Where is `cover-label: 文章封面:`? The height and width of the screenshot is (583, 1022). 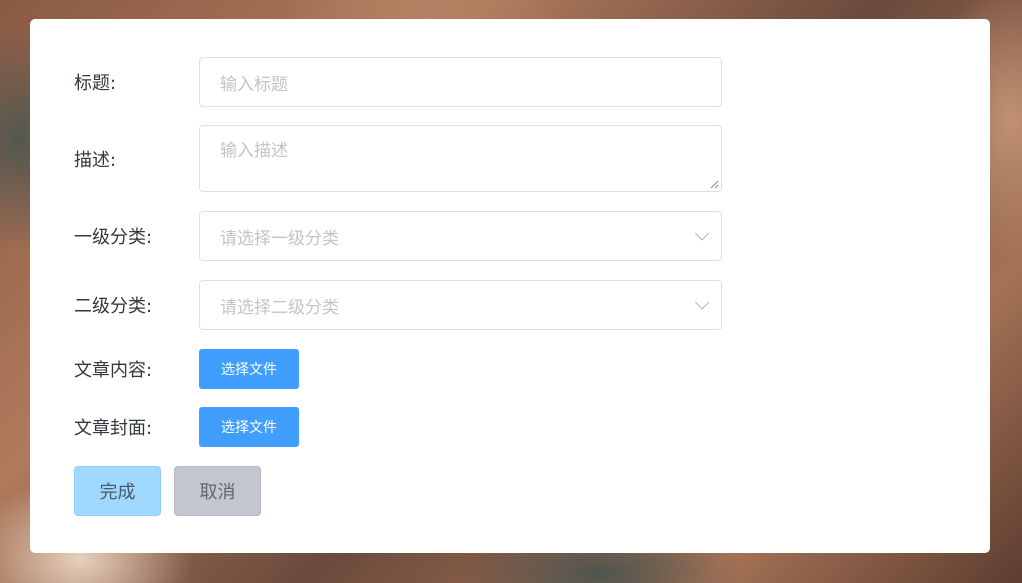 cover-label: 文章封面: is located at coordinates (113, 428).